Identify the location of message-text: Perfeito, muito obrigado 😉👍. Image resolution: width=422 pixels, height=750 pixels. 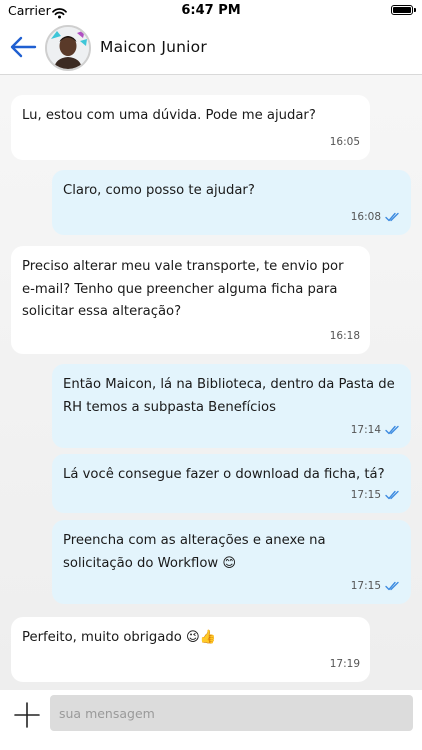
(119, 637).